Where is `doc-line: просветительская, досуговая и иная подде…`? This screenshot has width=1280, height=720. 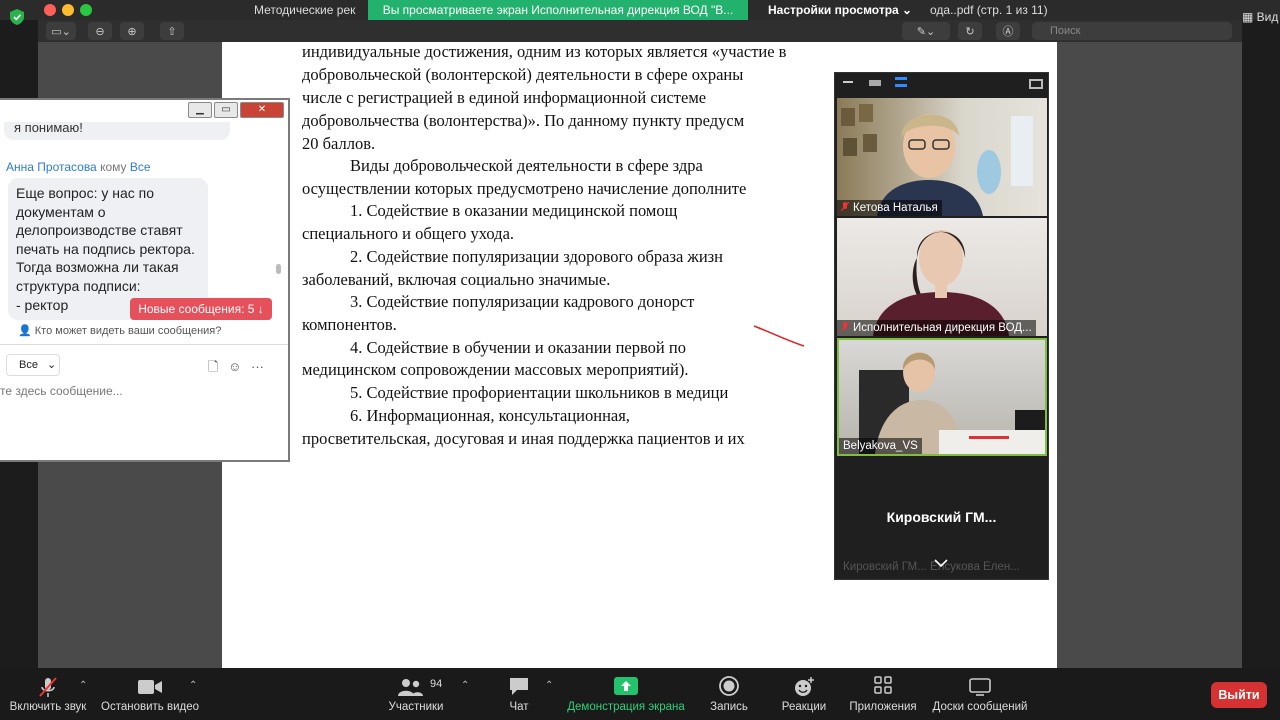 doc-line: просветительская, досуговая и иная подде… is located at coordinates (523, 438).